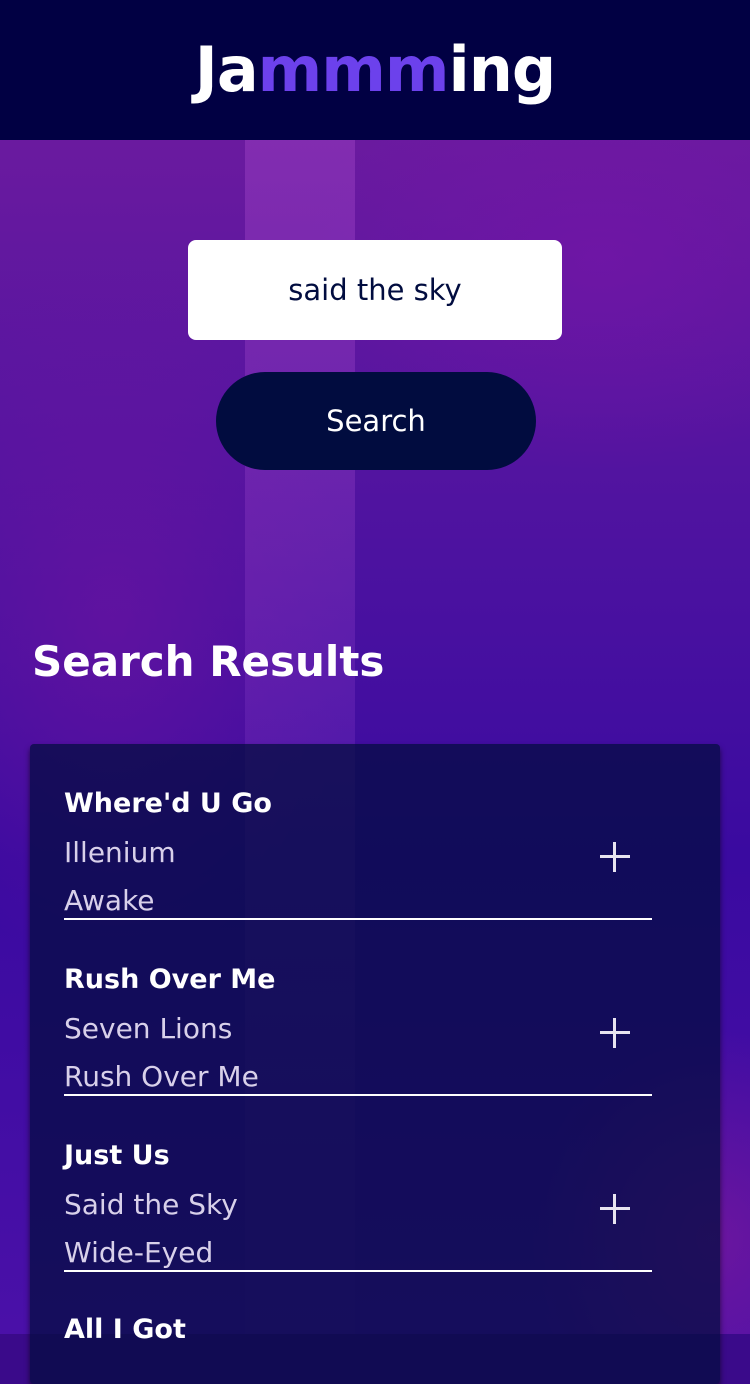  What do you see at coordinates (358, 1184) in the screenshot?
I see `track-item: Just Us Said the Sky Wide-Eyed` at bounding box center [358, 1184].